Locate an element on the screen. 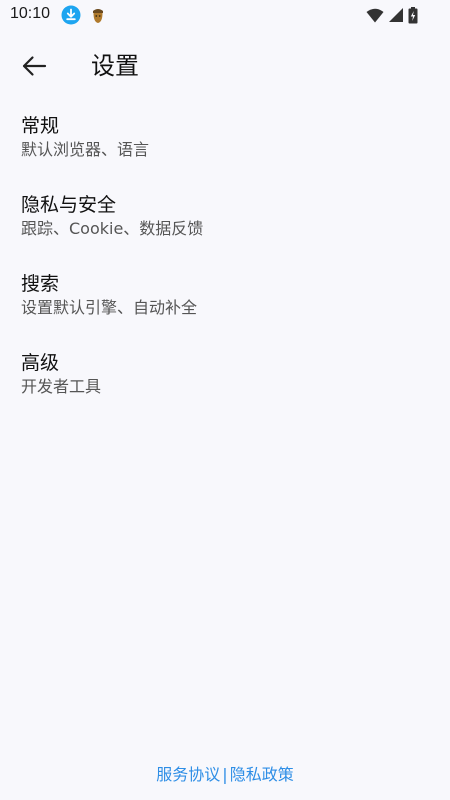  back-button is located at coordinates (34, 66).